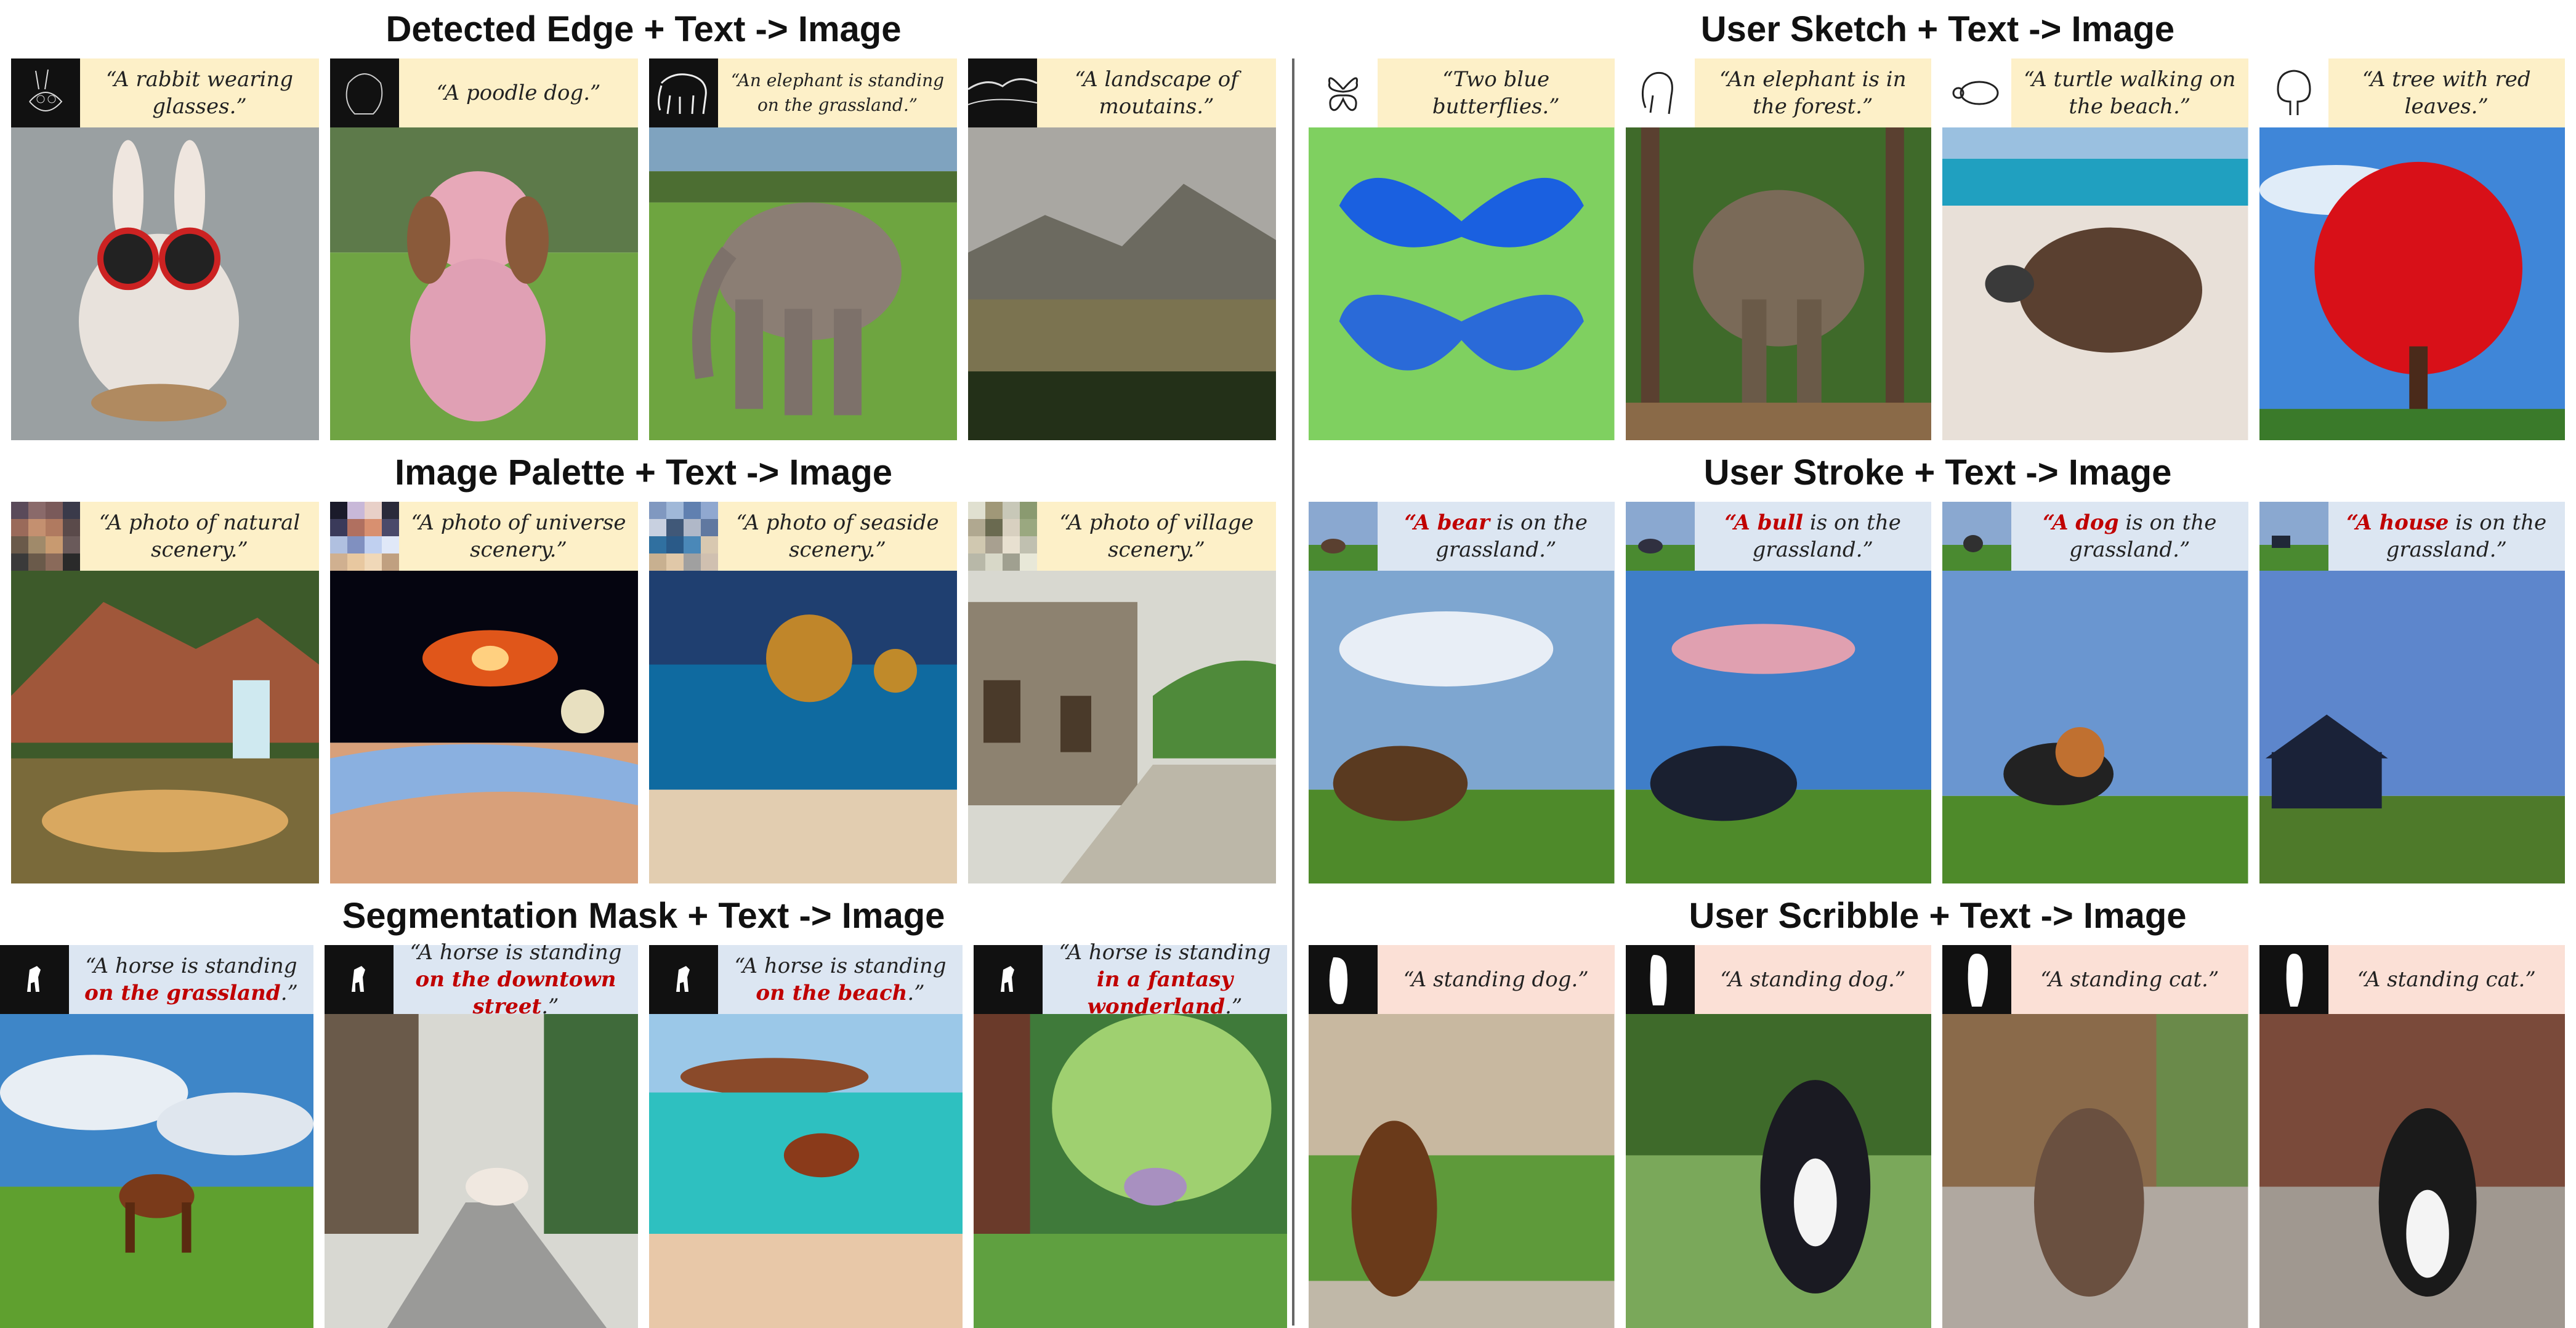 Image resolution: width=2576 pixels, height=1328 pixels. What do you see at coordinates (1462, 727) in the screenshot?
I see `generated-image-bear` at bounding box center [1462, 727].